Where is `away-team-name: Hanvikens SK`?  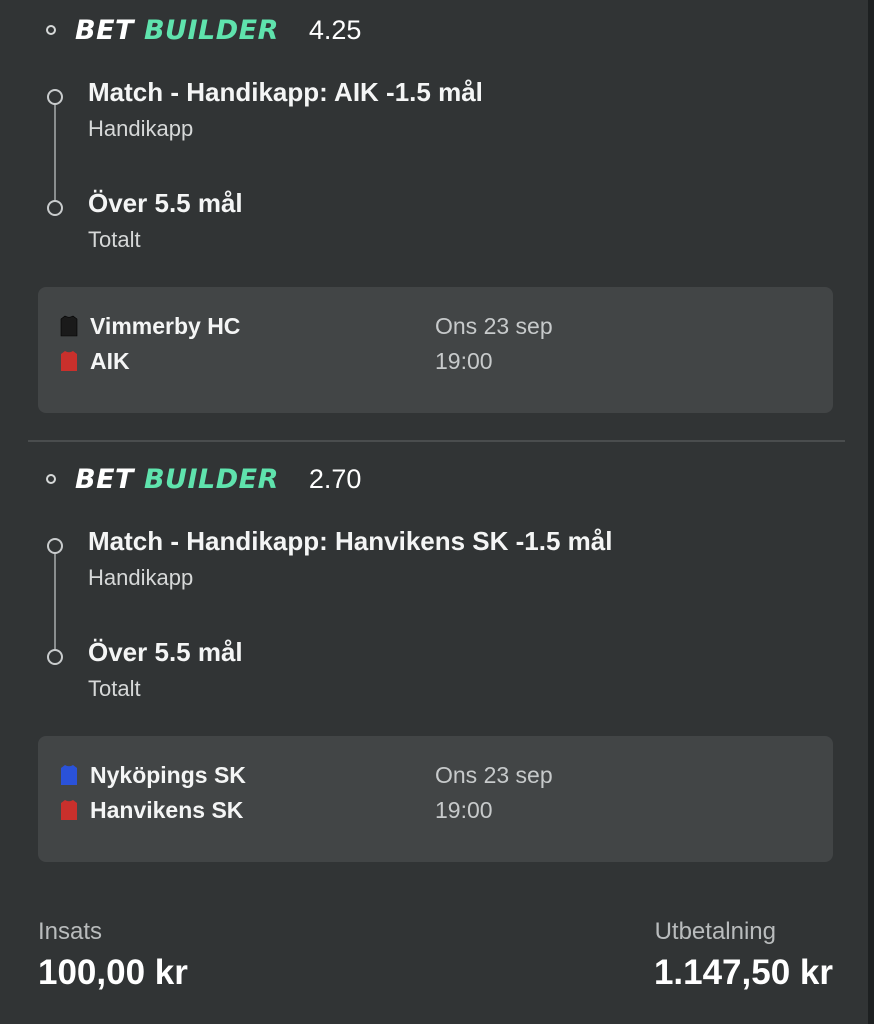 away-team-name: Hanvikens SK is located at coordinates (167, 809).